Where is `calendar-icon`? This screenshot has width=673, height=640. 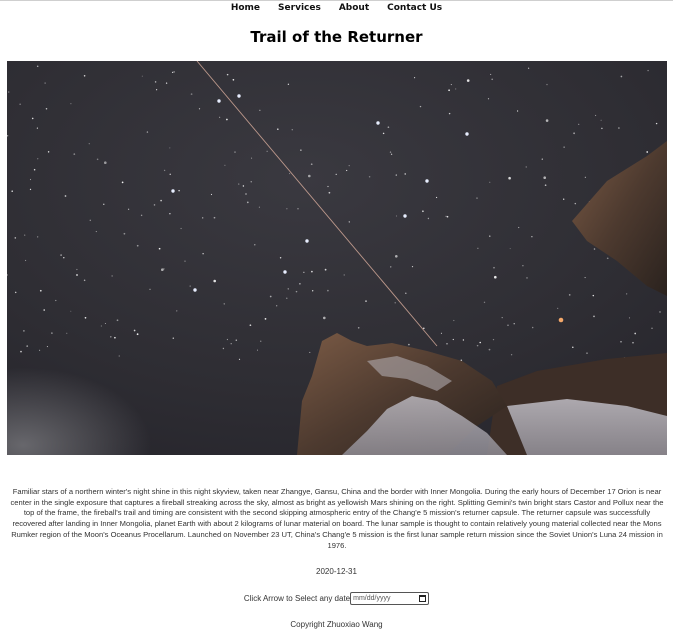 calendar-icon is located at coordinates (423, 598).